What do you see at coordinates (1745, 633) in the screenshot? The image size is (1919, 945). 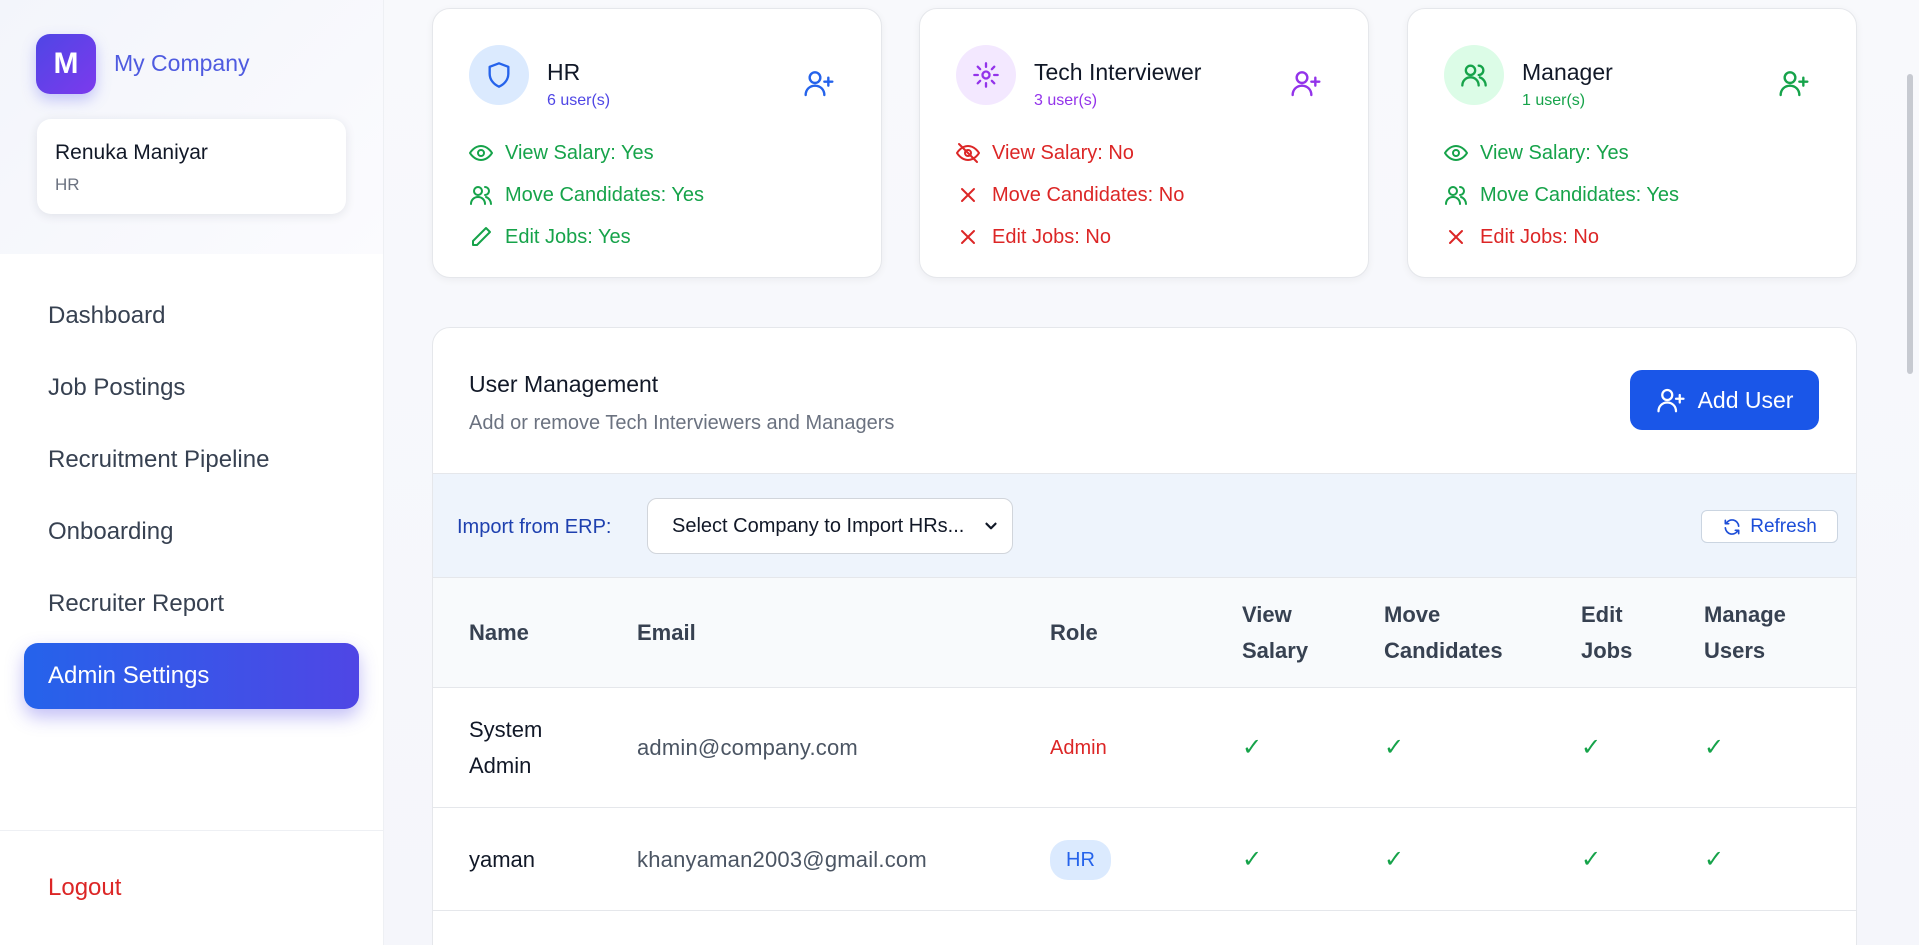 I see `column-header-manage-users: Manage Users` at bounding box center [1745, 633].